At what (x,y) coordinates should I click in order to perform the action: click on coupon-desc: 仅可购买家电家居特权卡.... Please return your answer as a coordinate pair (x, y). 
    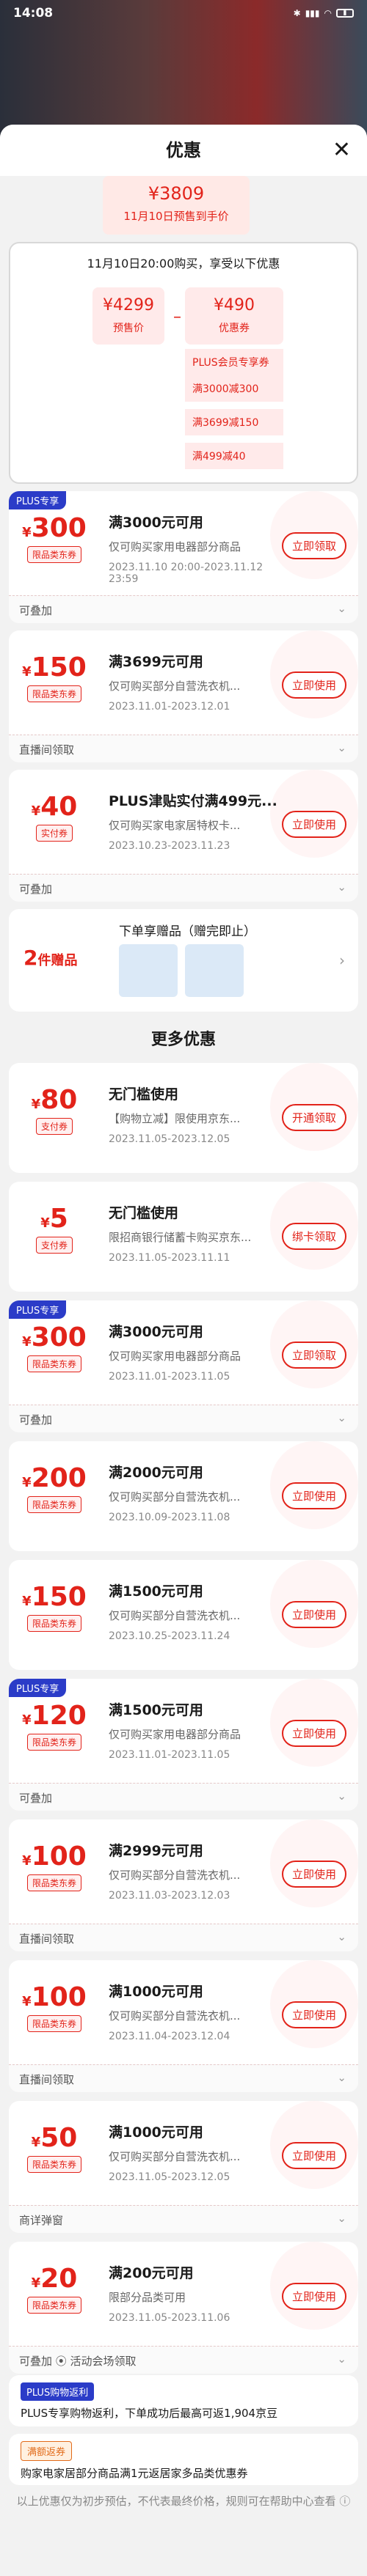
    Looking at the image, I should click on (175, 825).